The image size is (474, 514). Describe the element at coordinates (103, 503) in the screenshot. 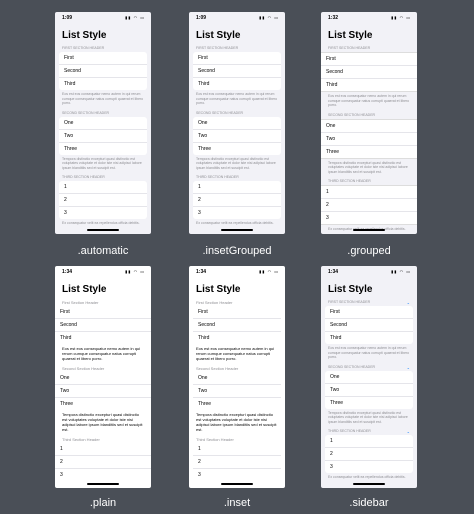

I see `style-caption: .plain` at that location.